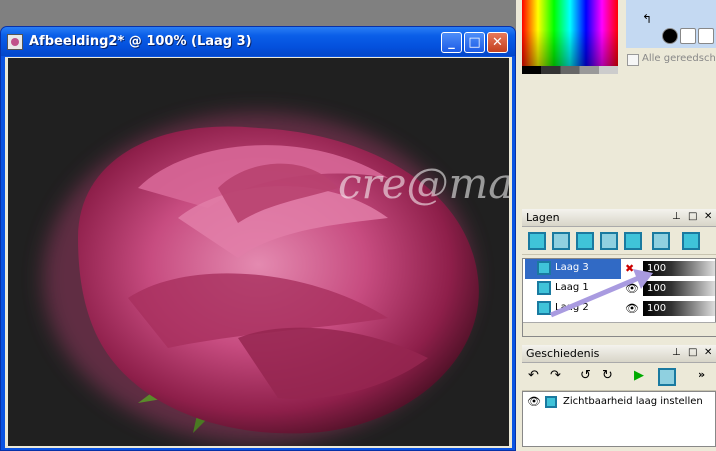 This screenshot has height=451, width=716. Describe the element at coordinates (570, 37) in the screenshot. I see `color-spectrum` at that location.